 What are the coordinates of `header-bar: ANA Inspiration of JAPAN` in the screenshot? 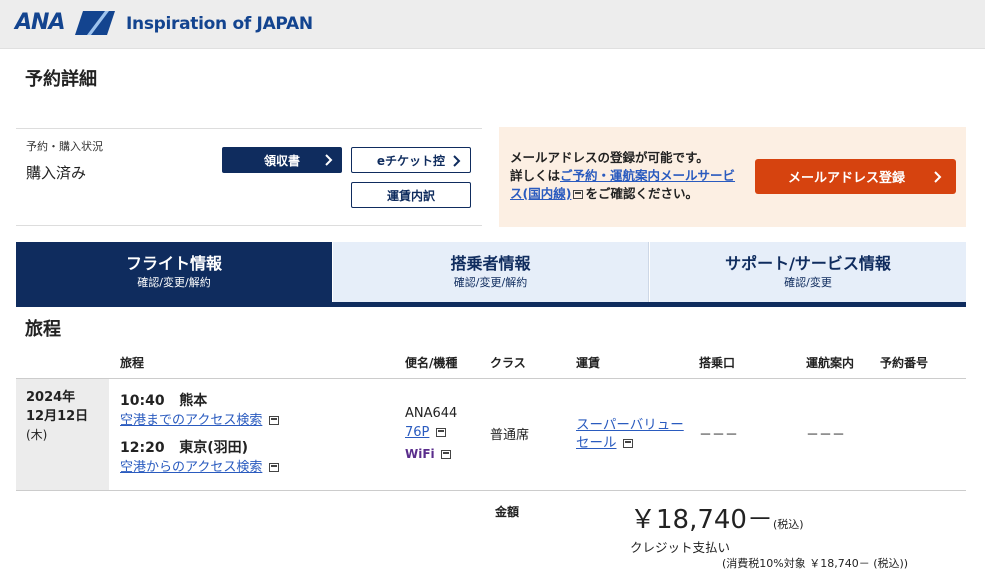 It's located at (492, 24).